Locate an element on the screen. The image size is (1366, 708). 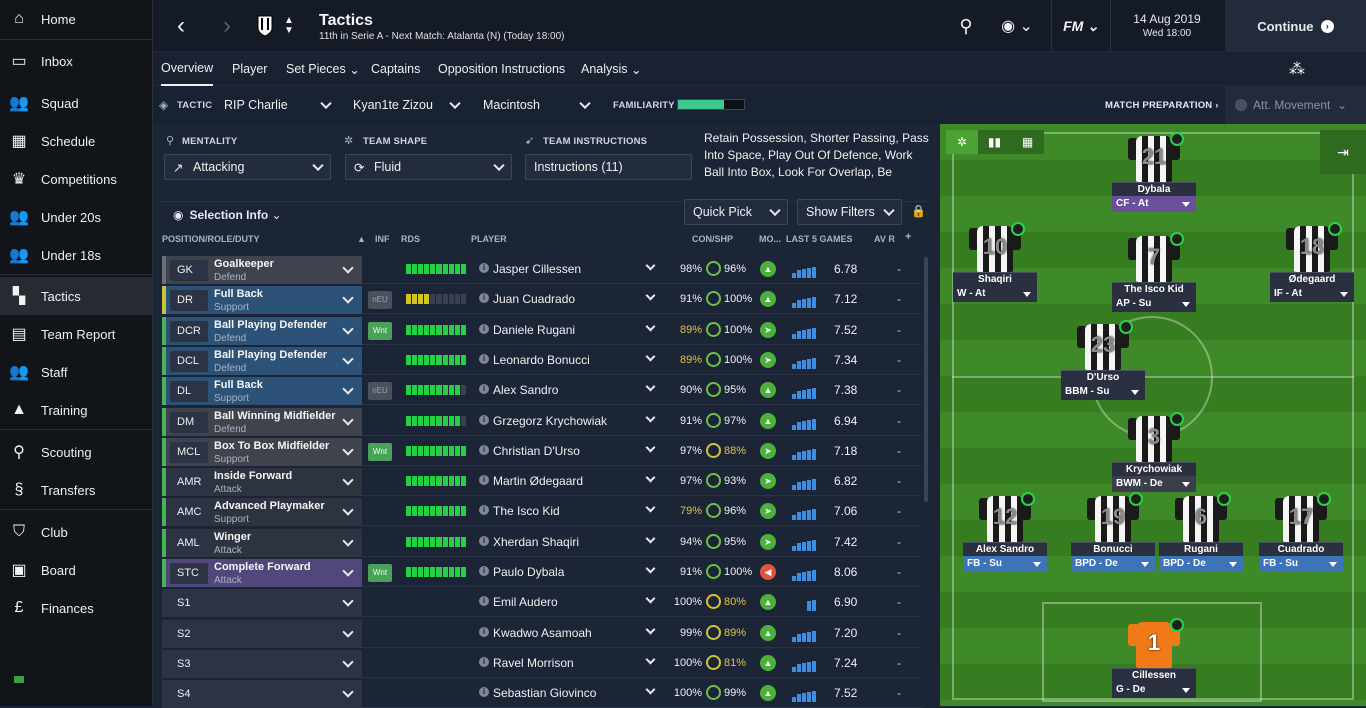
pitch-player-role: BWM - De is located at coordinates (1154, 484).